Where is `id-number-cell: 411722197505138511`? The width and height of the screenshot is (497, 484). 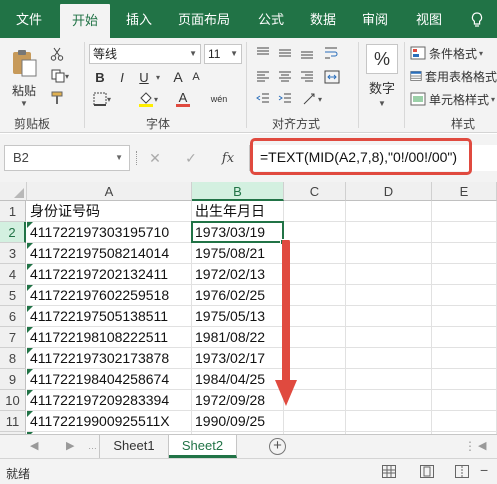
id-number-cell: 411722197505138511 is located at coordinates (109, 316).